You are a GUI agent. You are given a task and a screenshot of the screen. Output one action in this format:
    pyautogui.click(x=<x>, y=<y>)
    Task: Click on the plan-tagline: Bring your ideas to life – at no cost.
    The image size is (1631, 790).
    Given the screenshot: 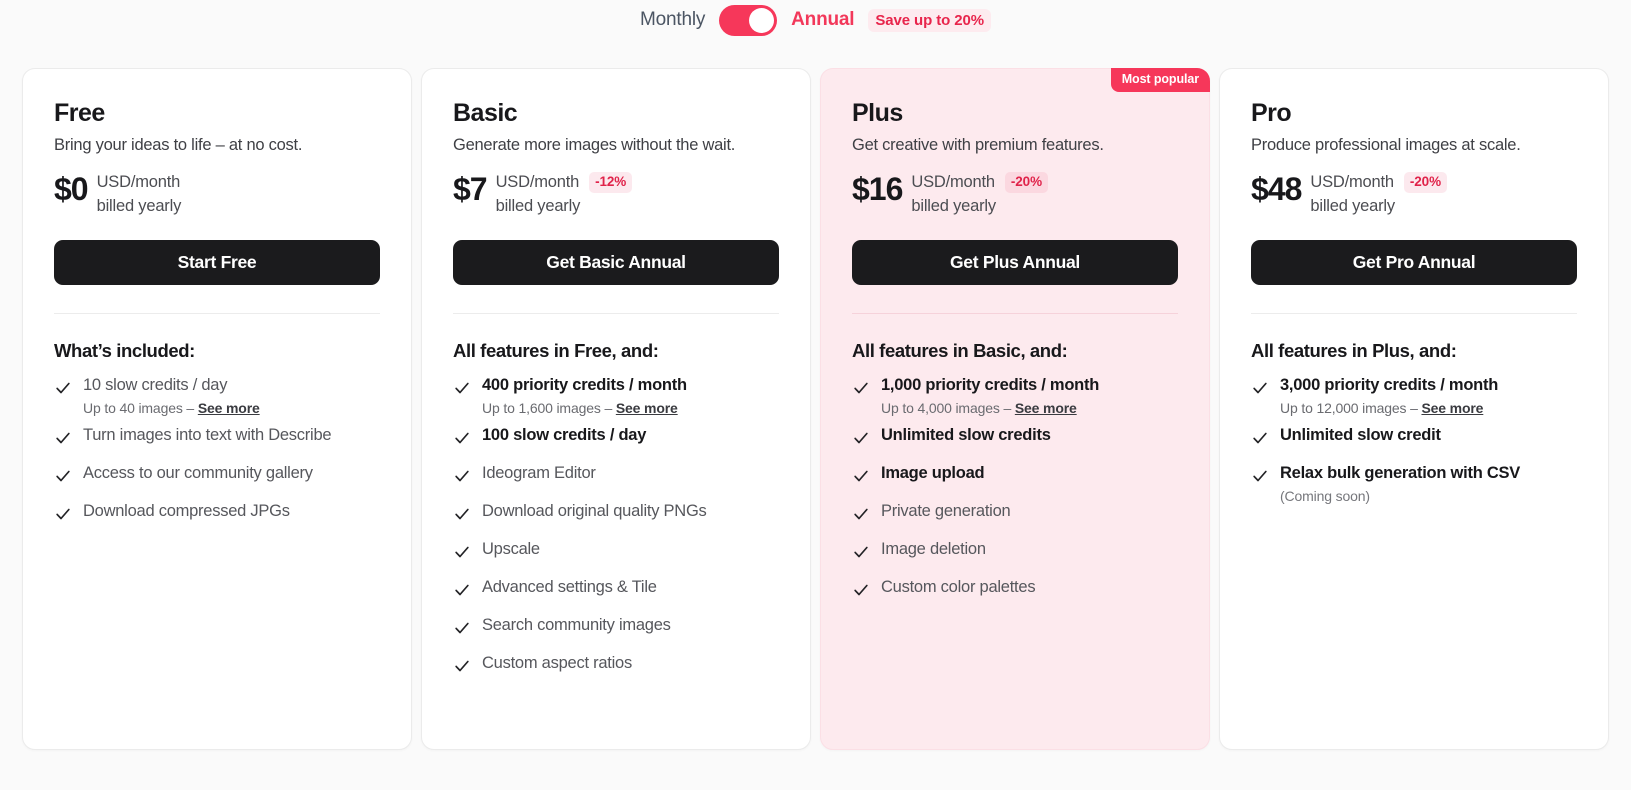 What is the action you would take?
    pyautogui.click(x=178, y=144)
    